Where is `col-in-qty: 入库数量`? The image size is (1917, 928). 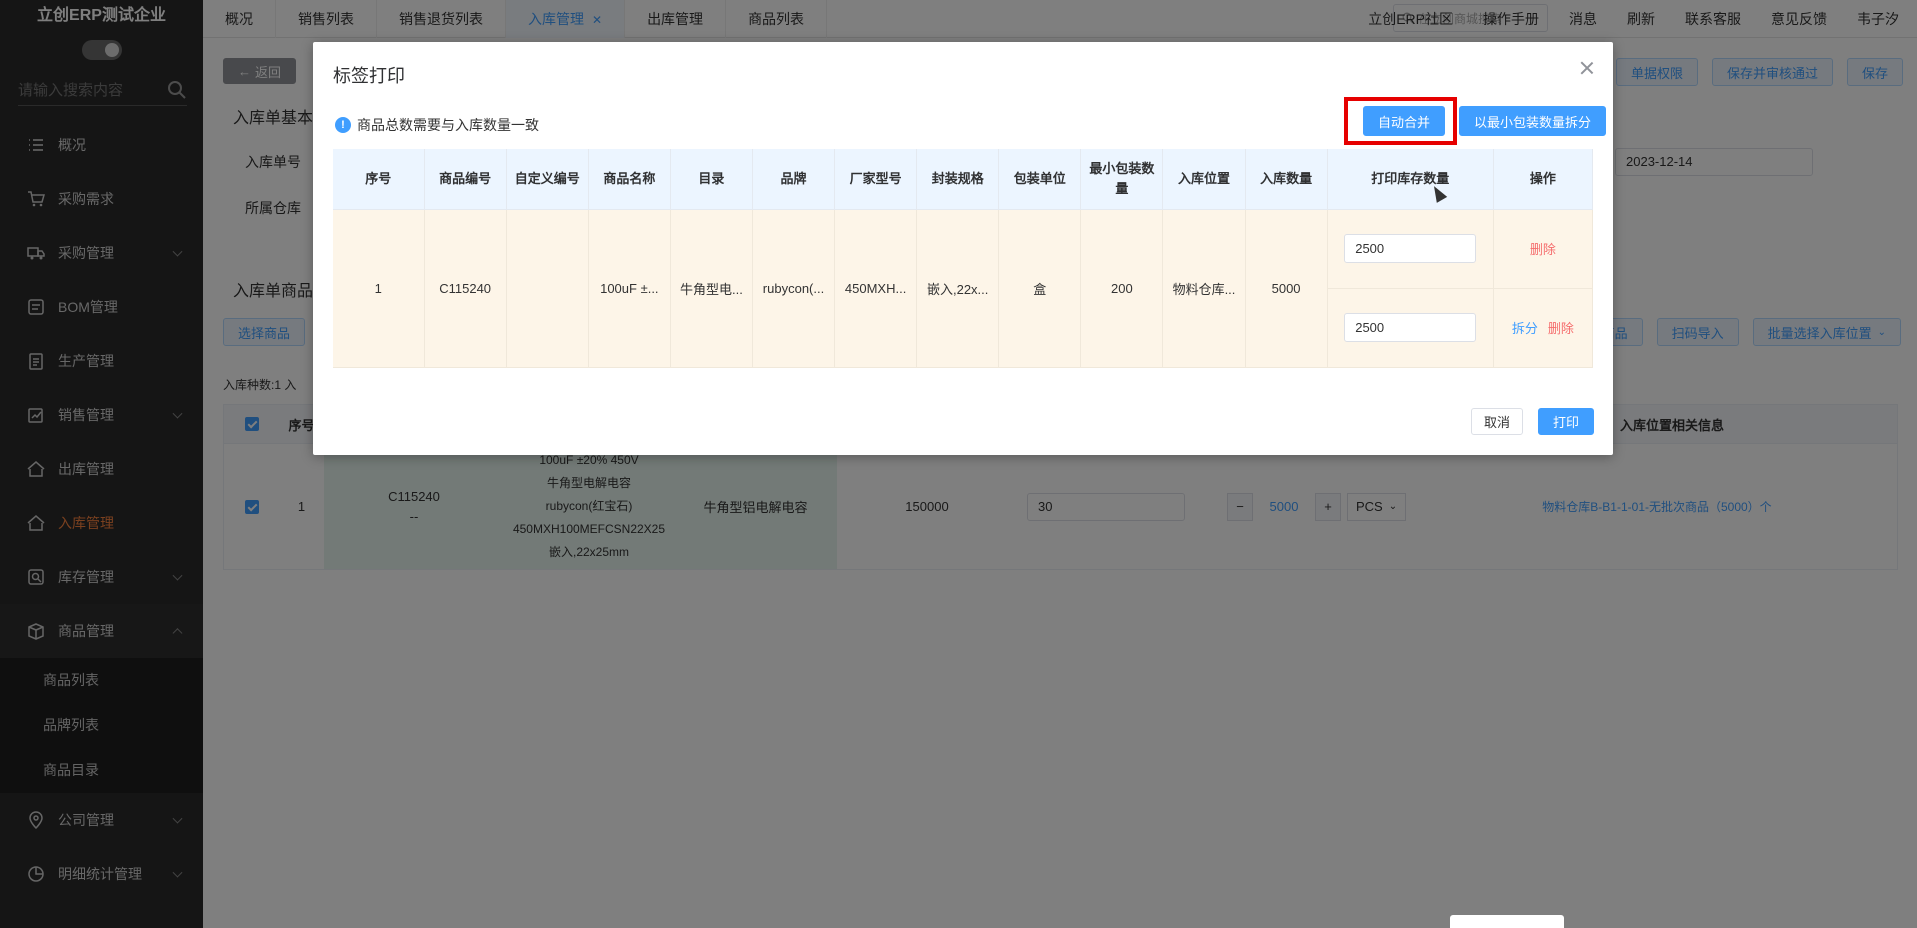 col-in-qty: 入库数量 is located at coordinates (1286, 179).